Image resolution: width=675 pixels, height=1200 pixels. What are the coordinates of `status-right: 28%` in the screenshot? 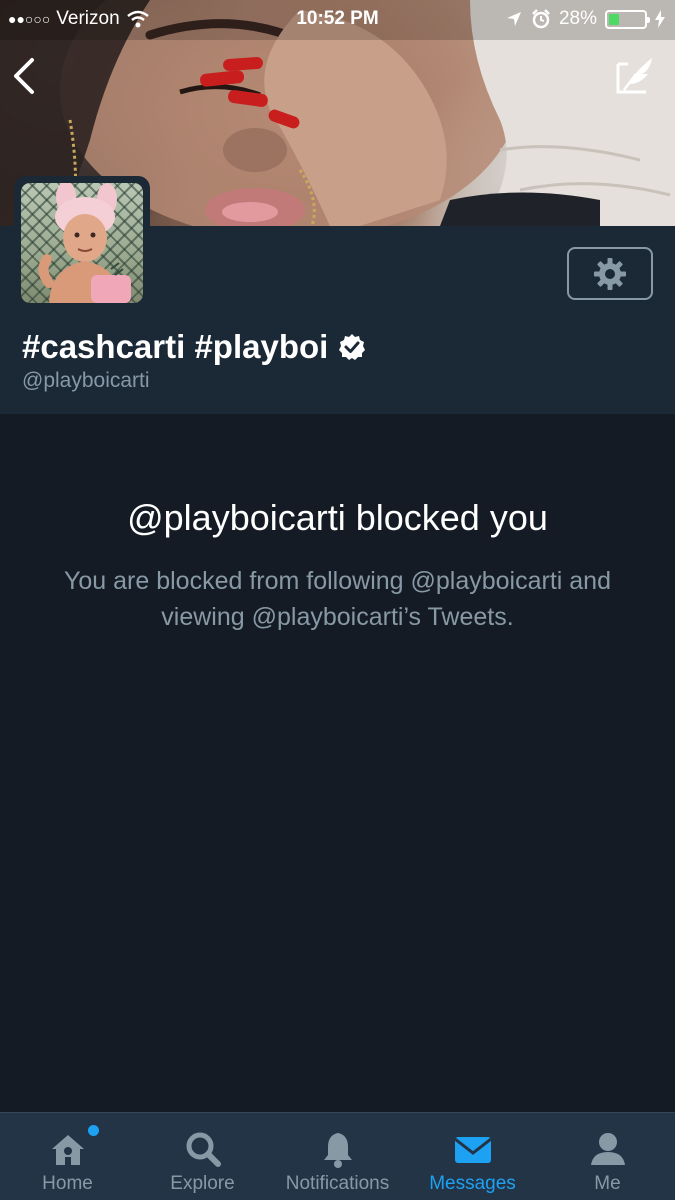 It's located at (585, 19).